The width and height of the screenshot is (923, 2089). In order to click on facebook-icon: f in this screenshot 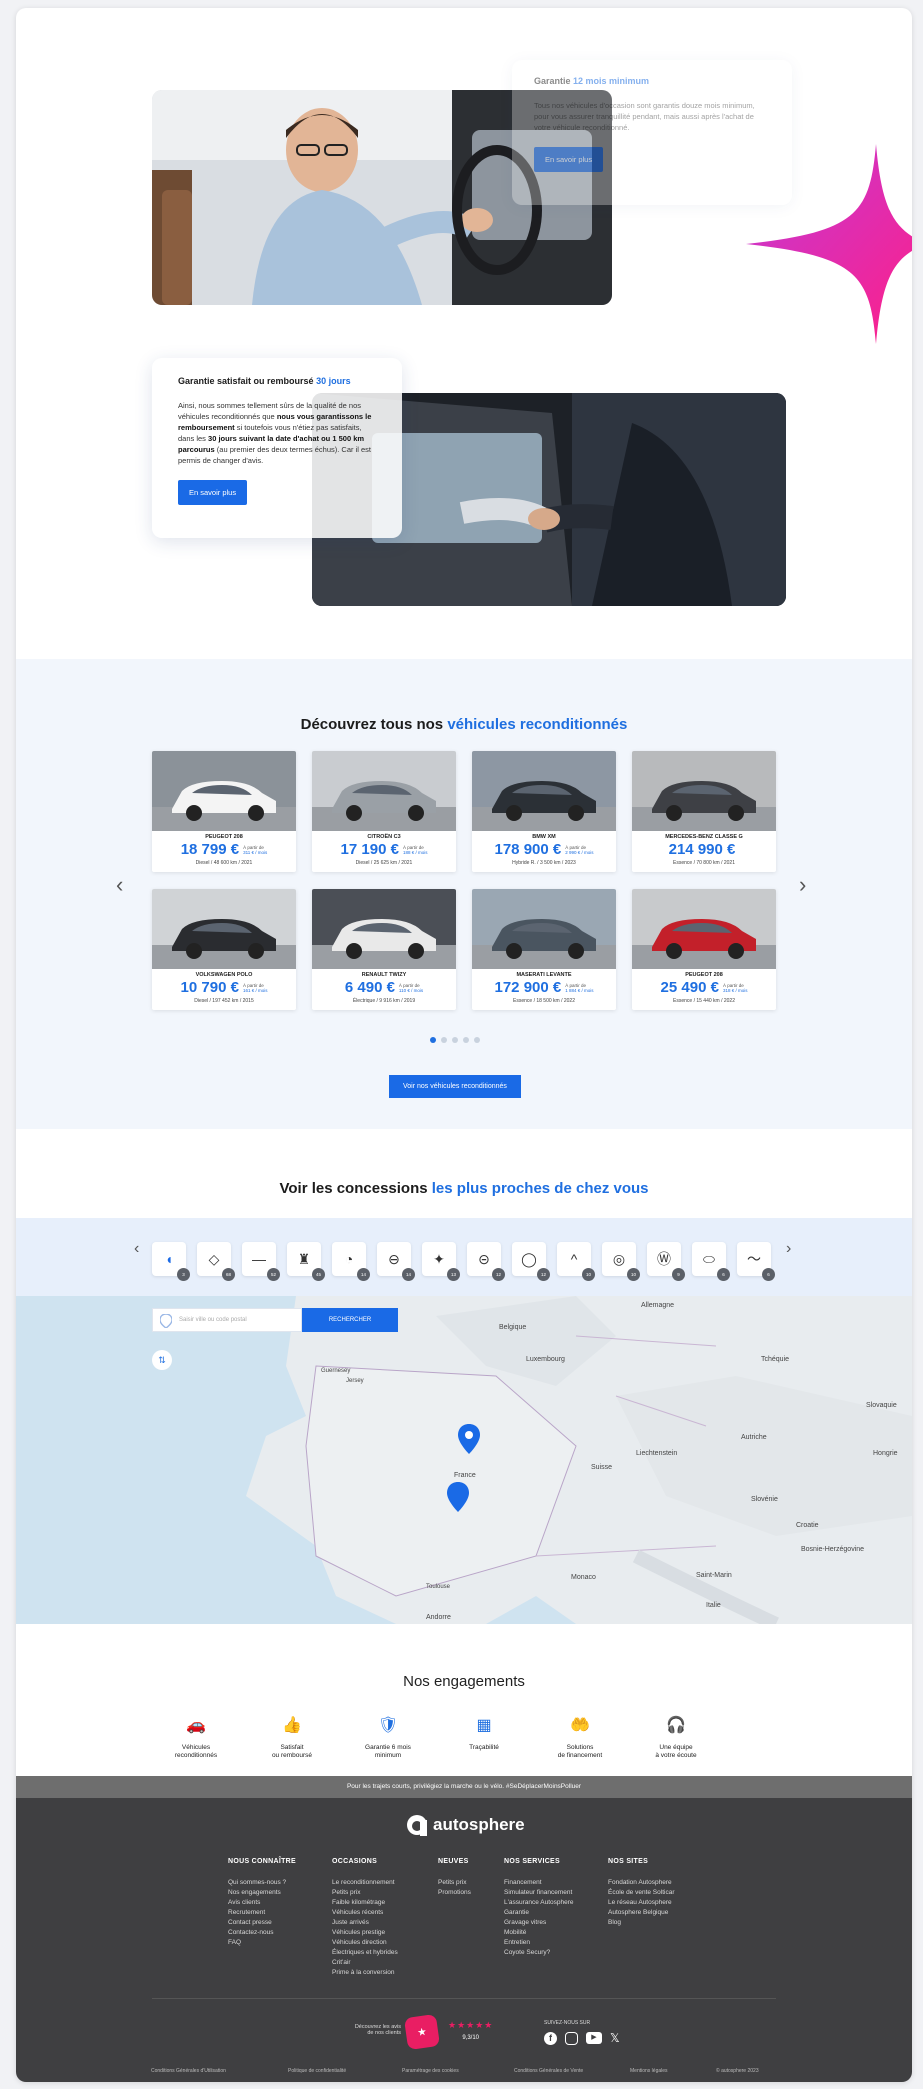, I will do `click(550, 2038)`.